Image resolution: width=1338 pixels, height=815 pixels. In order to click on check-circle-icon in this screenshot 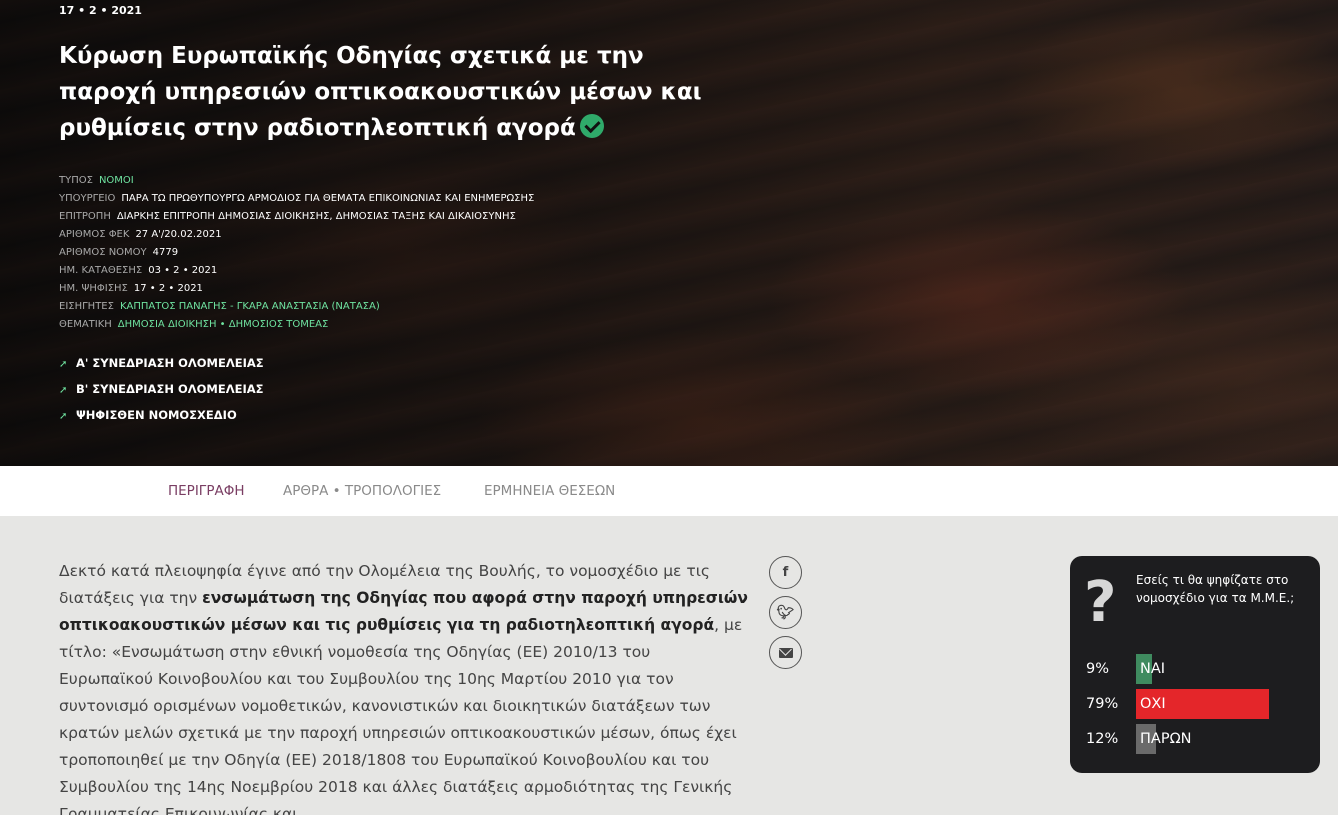, I will do `click(591, 126)`.